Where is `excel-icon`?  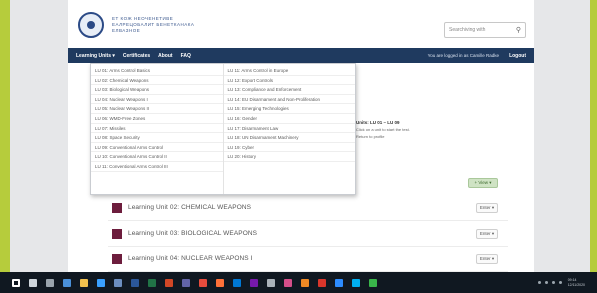
excel-icon is located at coordinates (152, 282).